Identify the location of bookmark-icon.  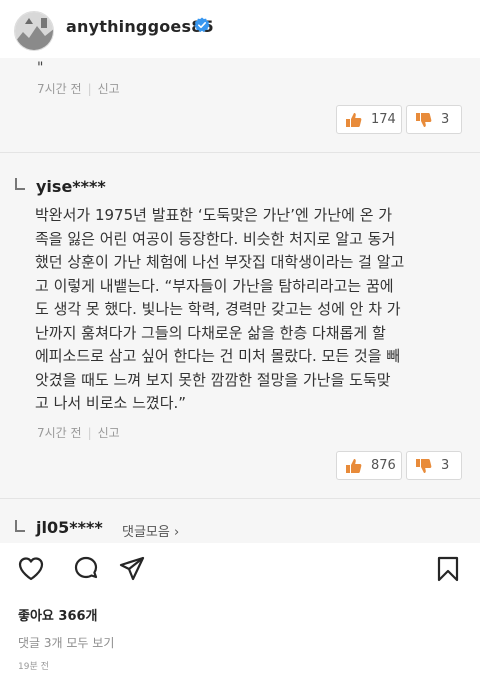
(448, 569).